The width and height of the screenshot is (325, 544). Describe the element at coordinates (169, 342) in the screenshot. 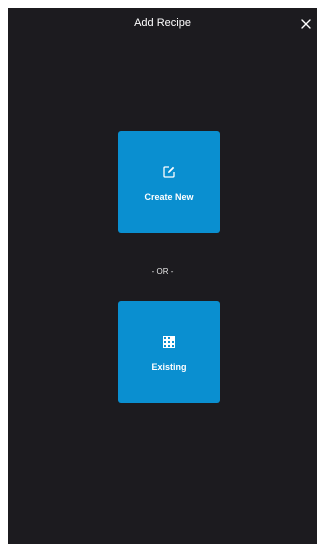

I see `grid-icon` at that location.